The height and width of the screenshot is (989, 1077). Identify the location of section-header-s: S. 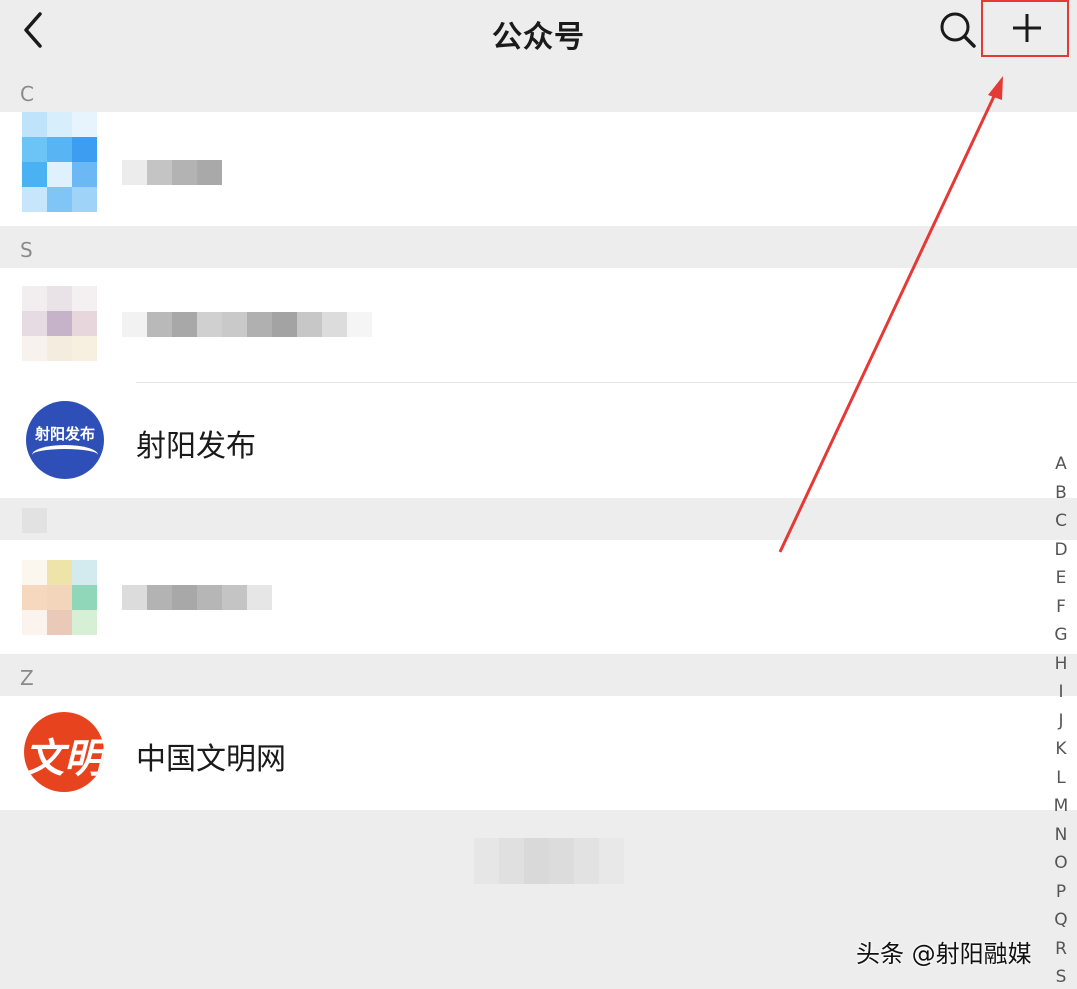
(538, 248).